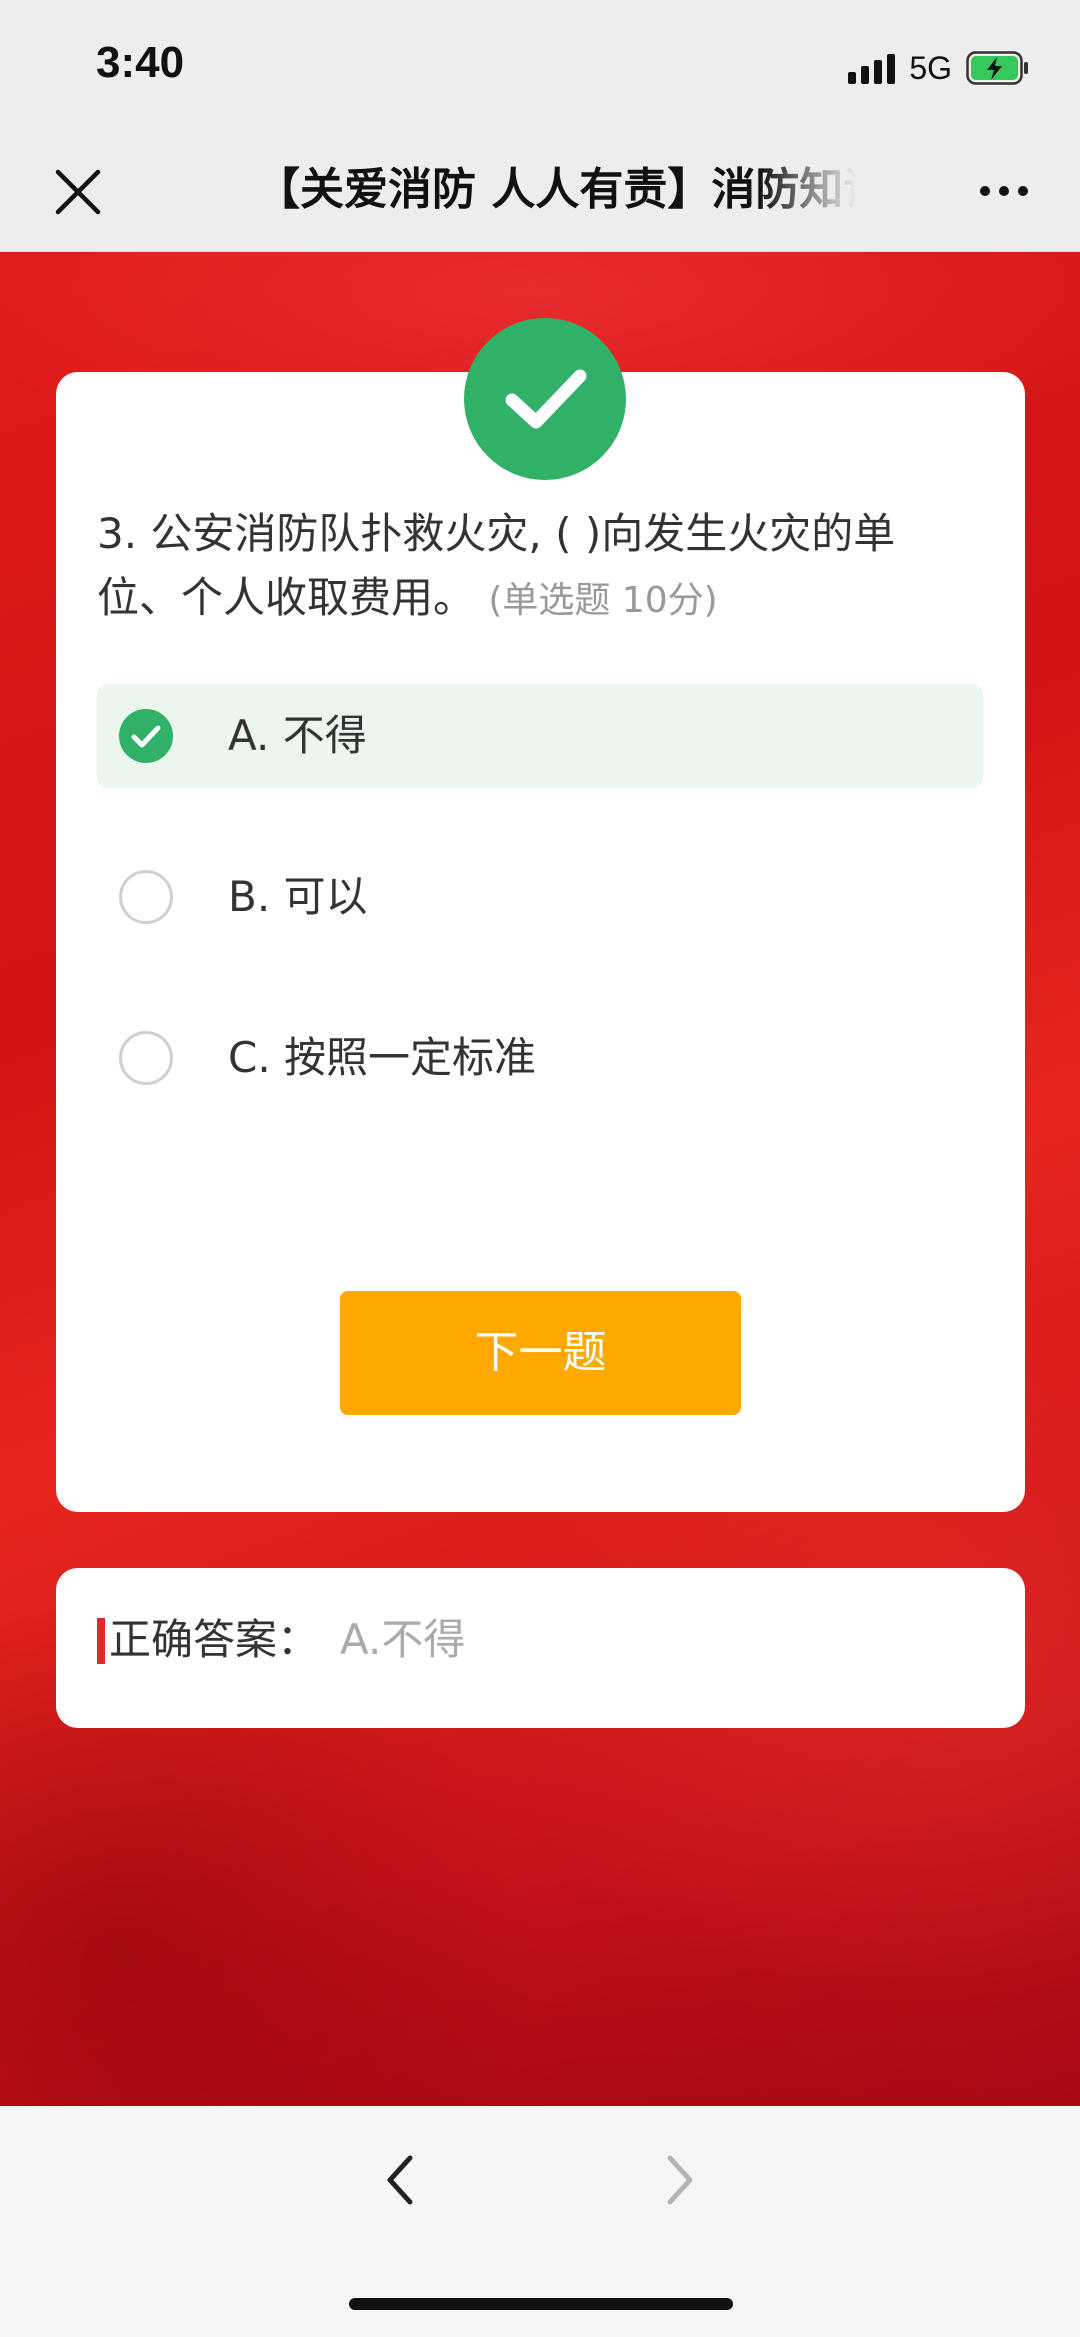  What do you see at coordinates (400, 2180) in the screenshot?
I see `chevron-left-icon` at bounding box center [400, 2180].